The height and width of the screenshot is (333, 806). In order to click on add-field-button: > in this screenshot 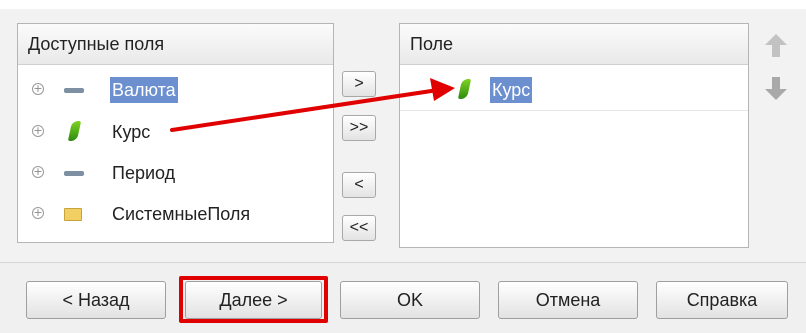, I will do `click(359, 84)`.